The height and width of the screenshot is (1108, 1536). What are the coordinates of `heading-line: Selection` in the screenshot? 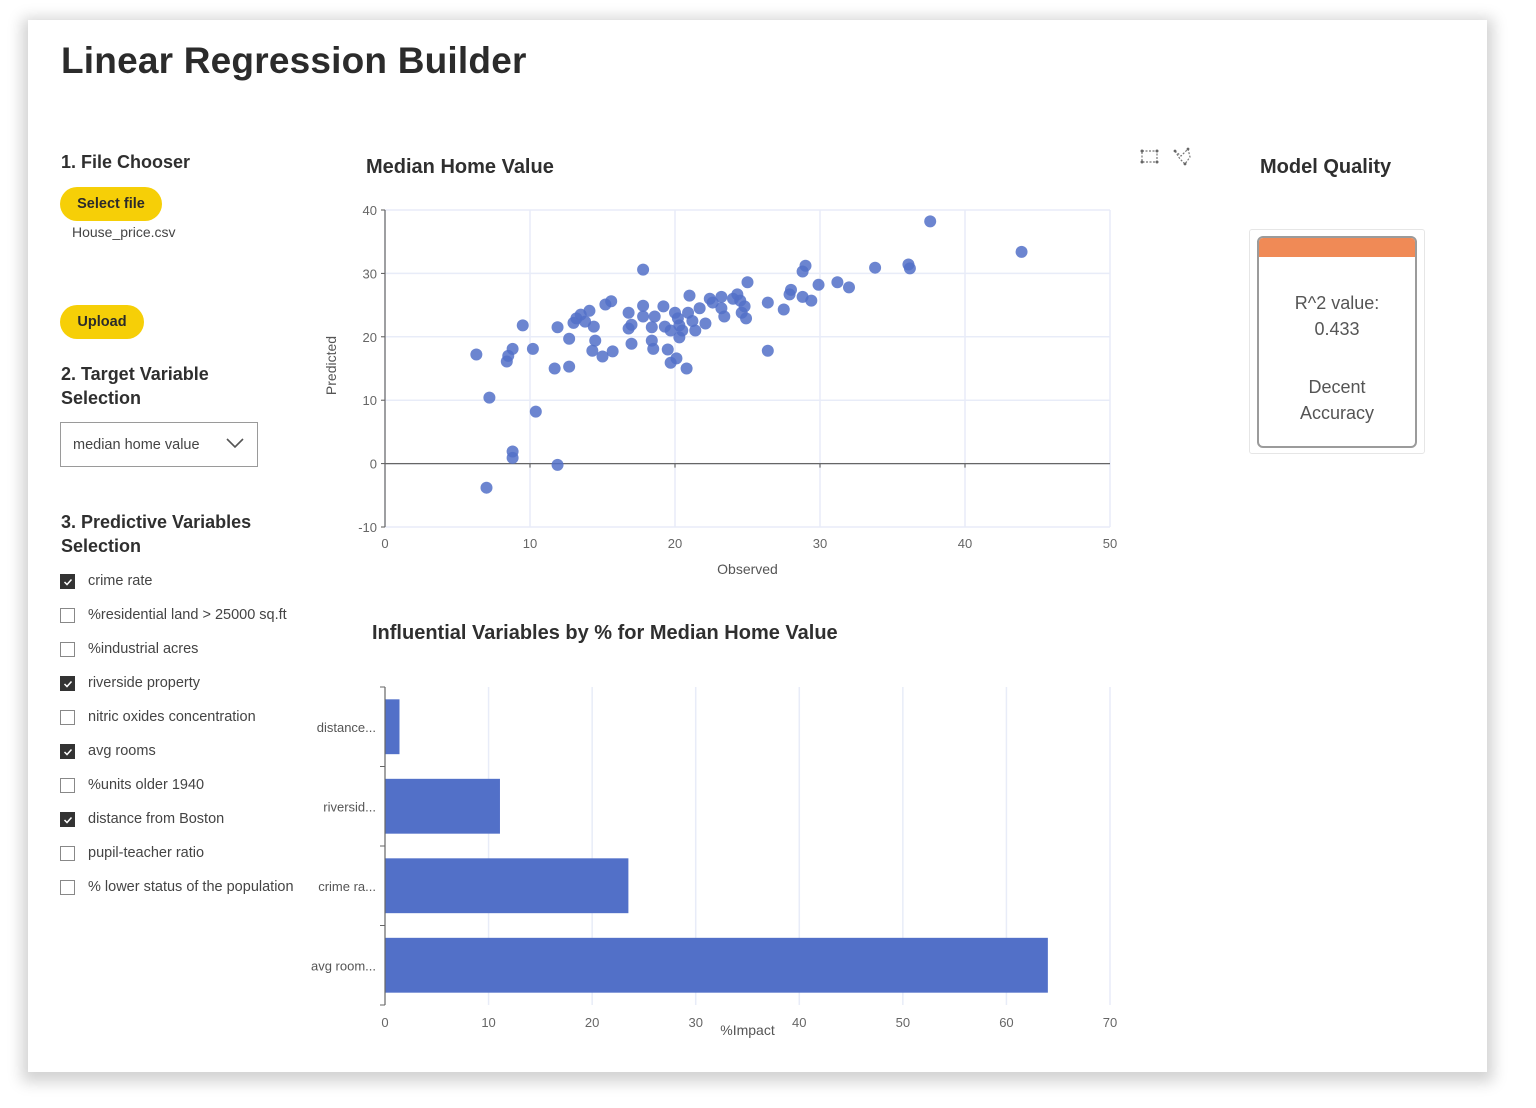 It's located at (101, 546).